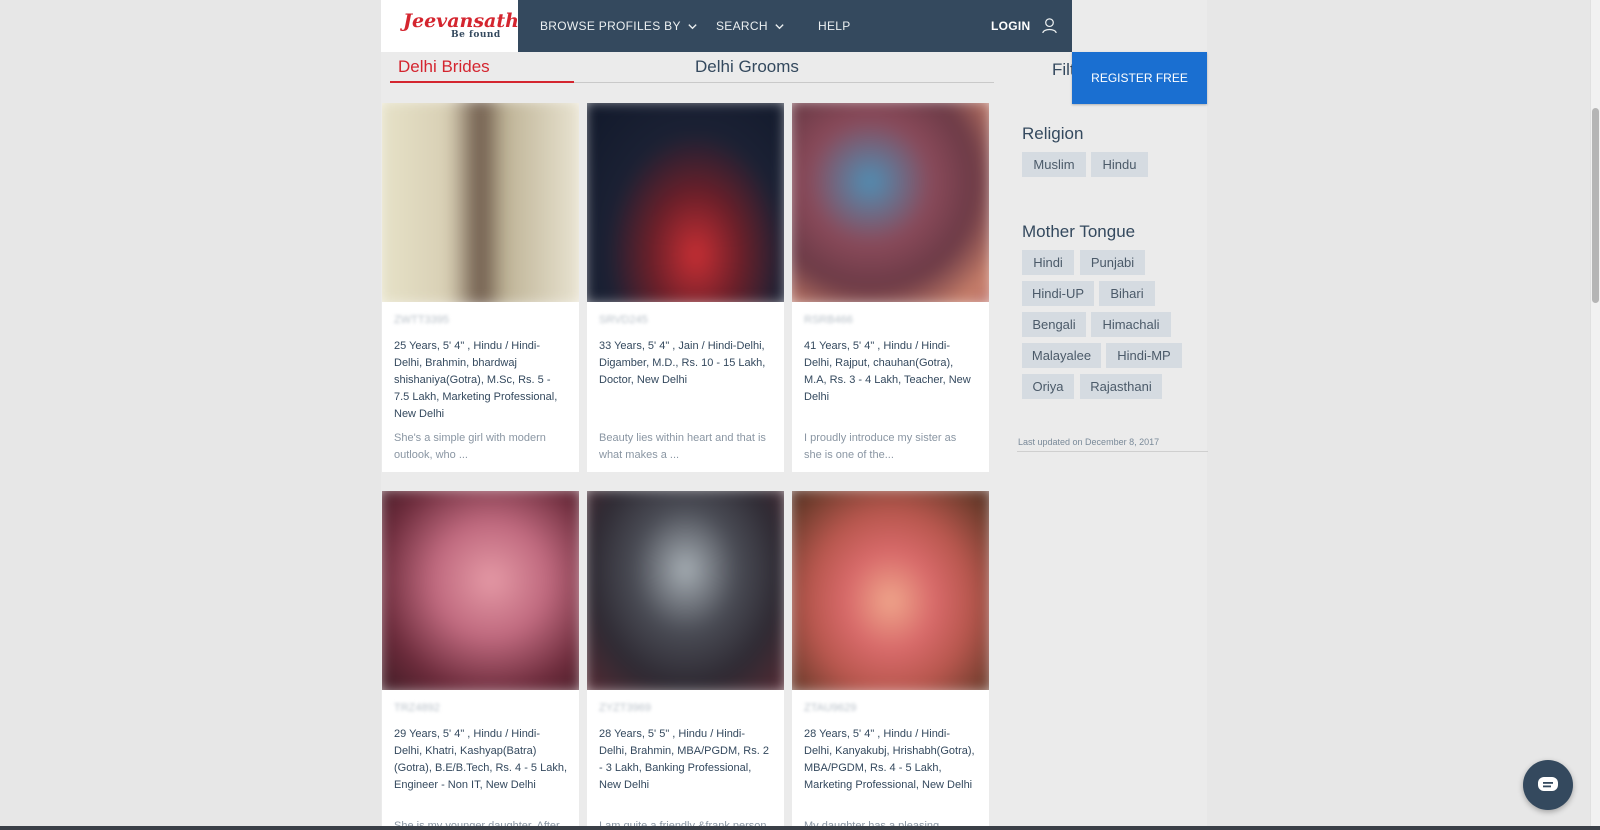  What do you see at coordinates (685, 709) in the screenshot?
I see `profile-id: ZYZT3969` at bounding box center [685, 709].